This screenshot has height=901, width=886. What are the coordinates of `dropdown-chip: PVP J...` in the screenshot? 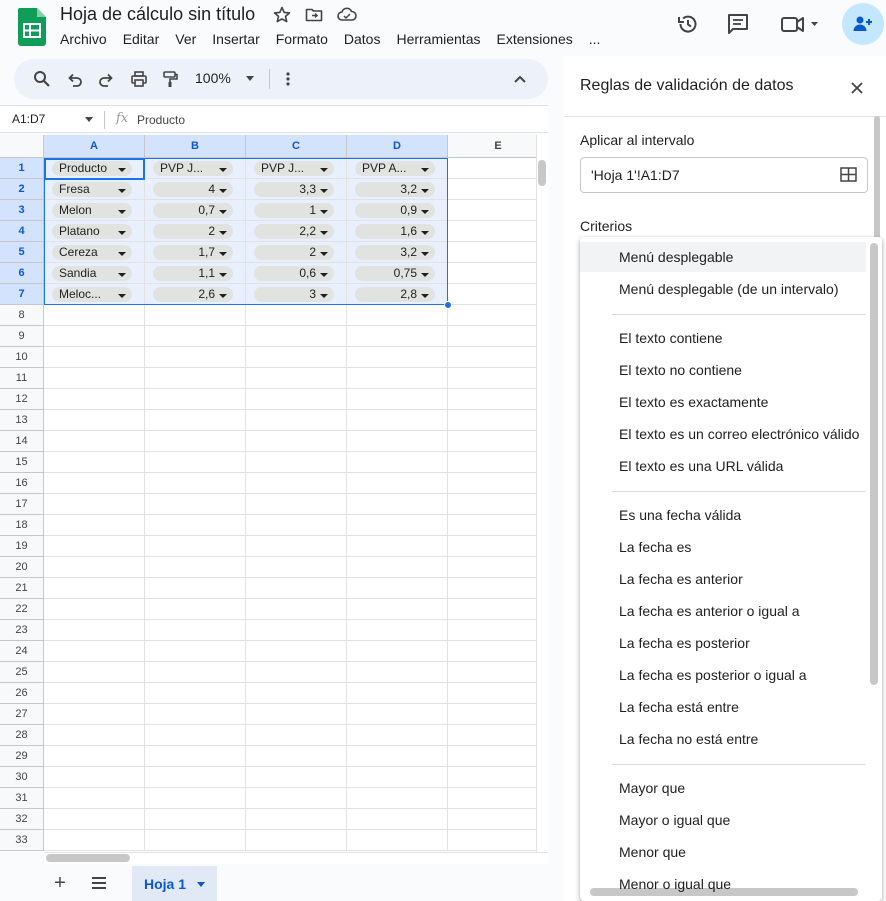 It's located at (193, 168).